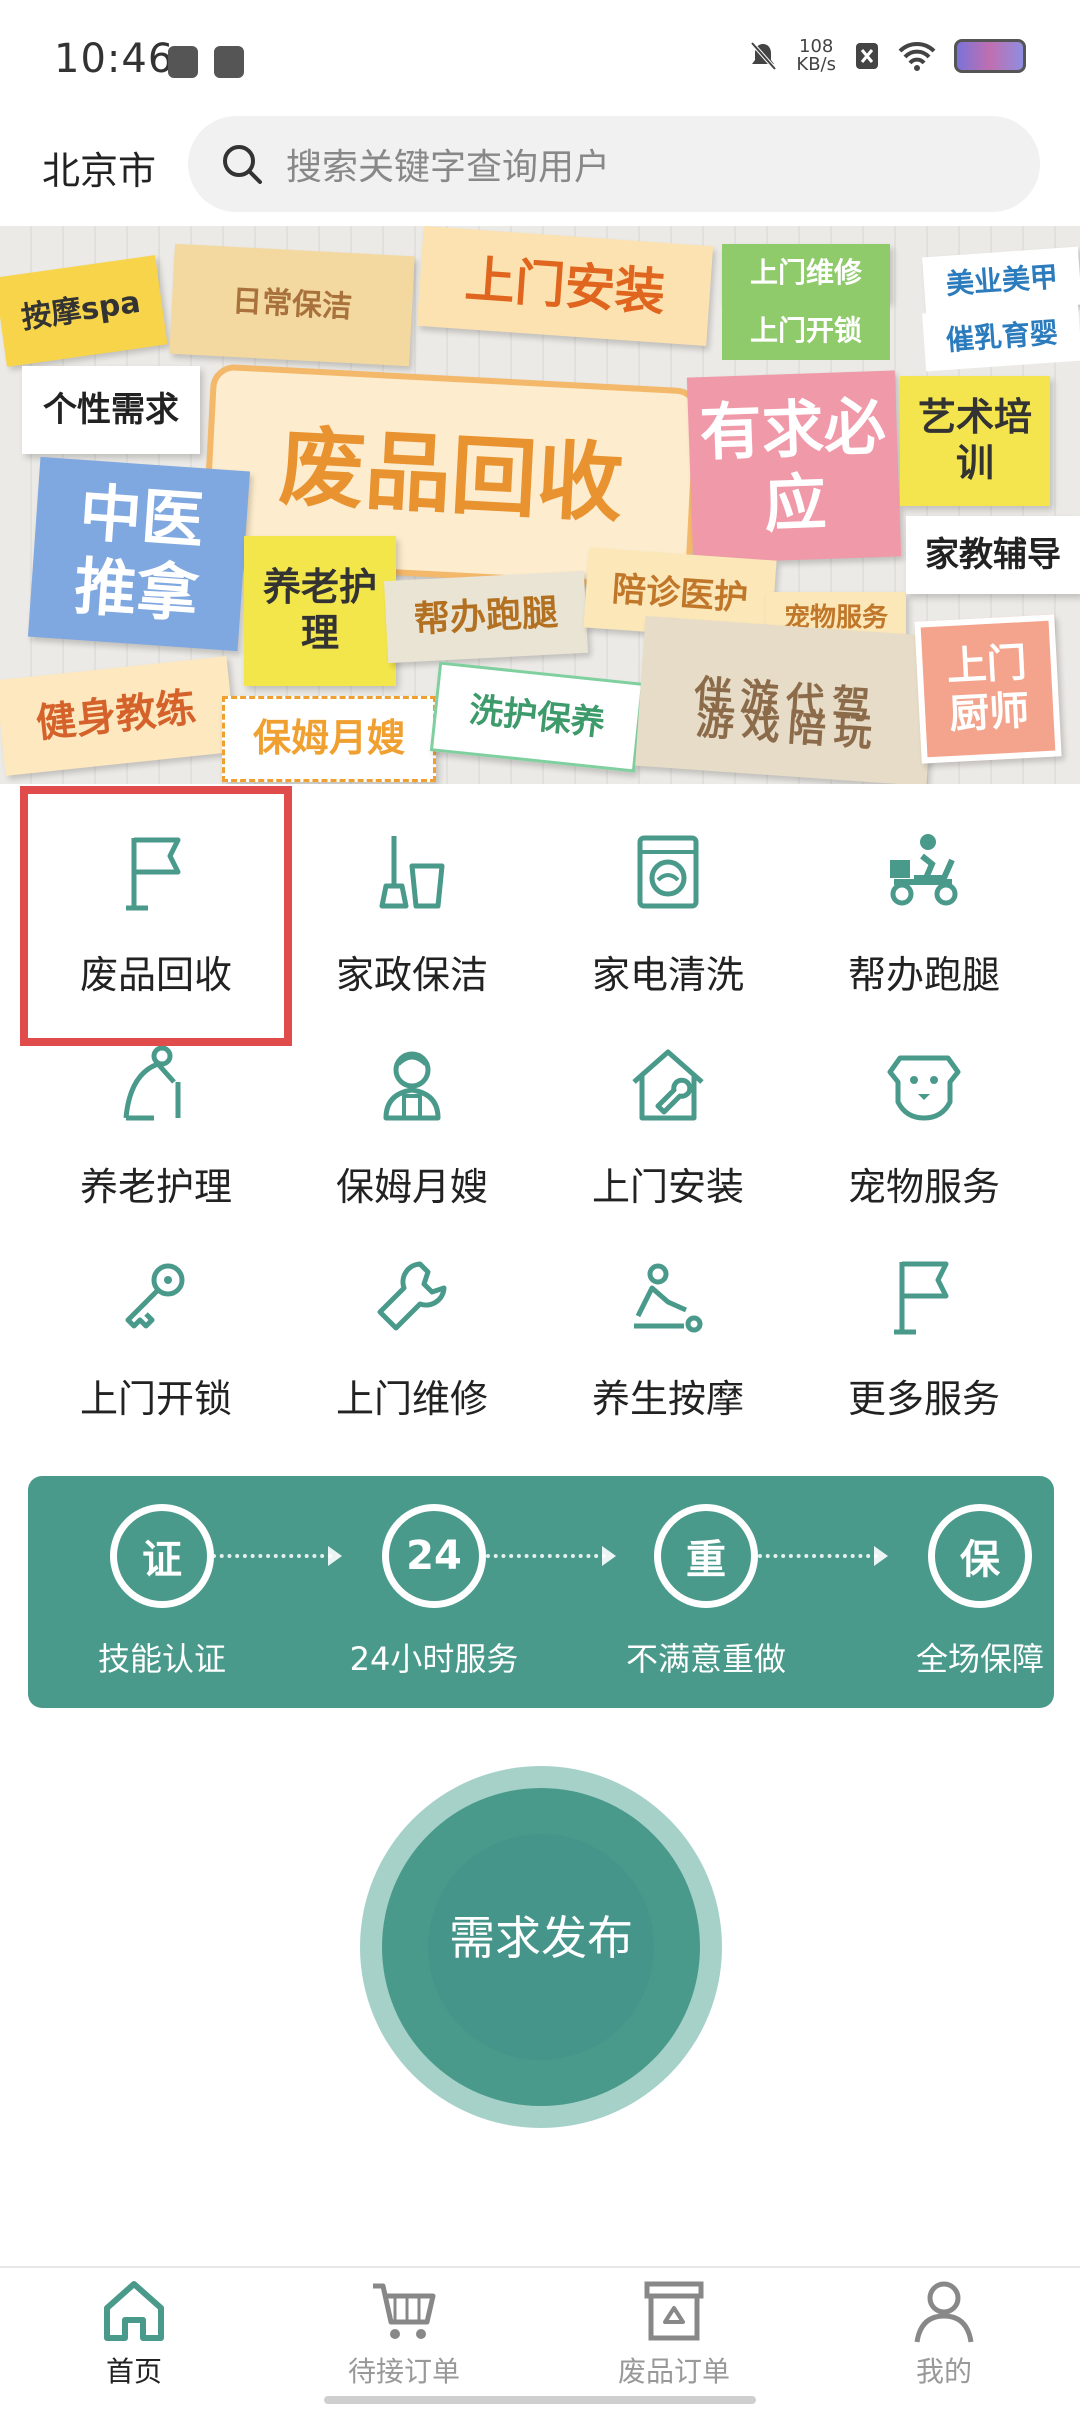 The height and width of the screenshot is (2410, 1080). What do you see at coordinates (806, 331) in the screenshot?
I see `banner-note: 上门开锁` at bounding box center [806, 331].